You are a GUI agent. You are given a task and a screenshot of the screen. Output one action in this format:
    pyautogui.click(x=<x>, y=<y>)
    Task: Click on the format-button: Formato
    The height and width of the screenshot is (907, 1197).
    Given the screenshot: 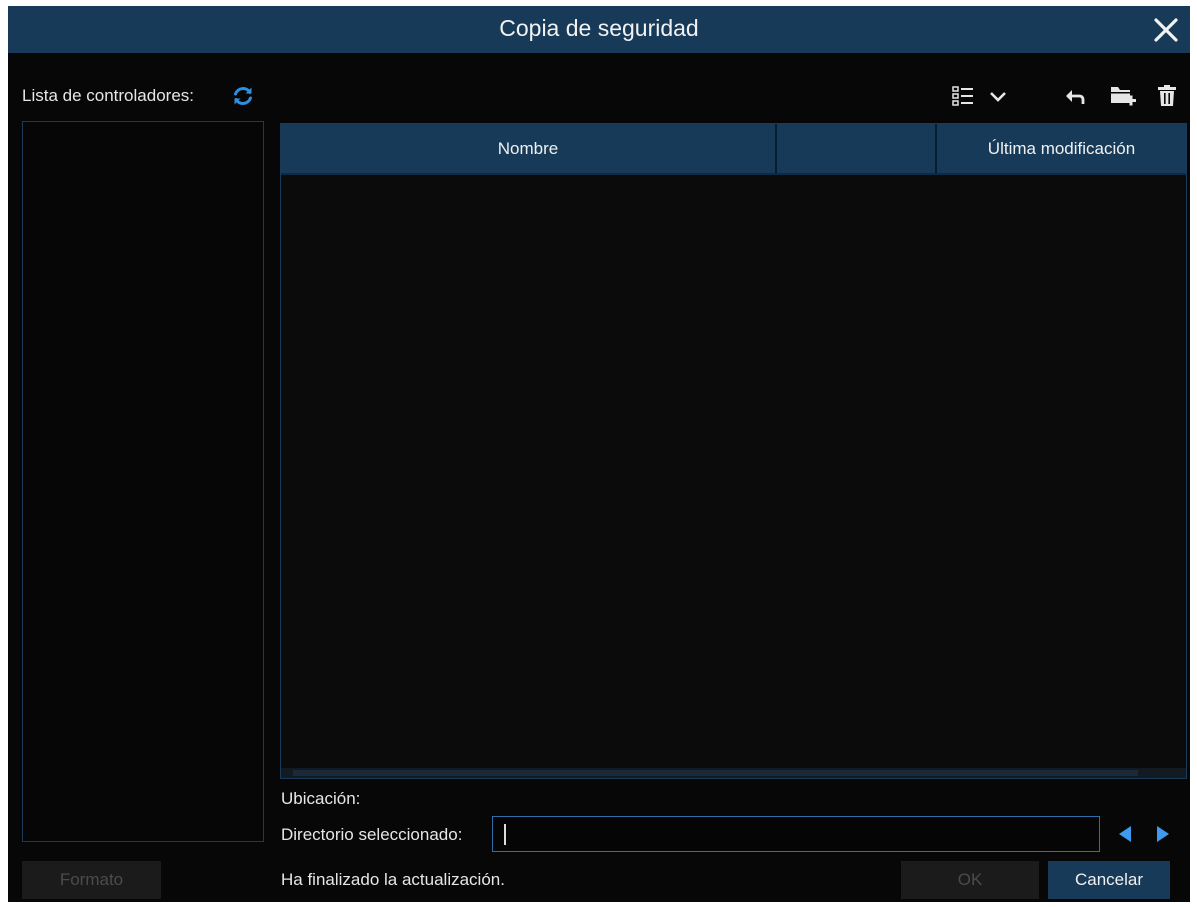 What is the action you would take?
    pyautogui.click(x=91, y=880)
    